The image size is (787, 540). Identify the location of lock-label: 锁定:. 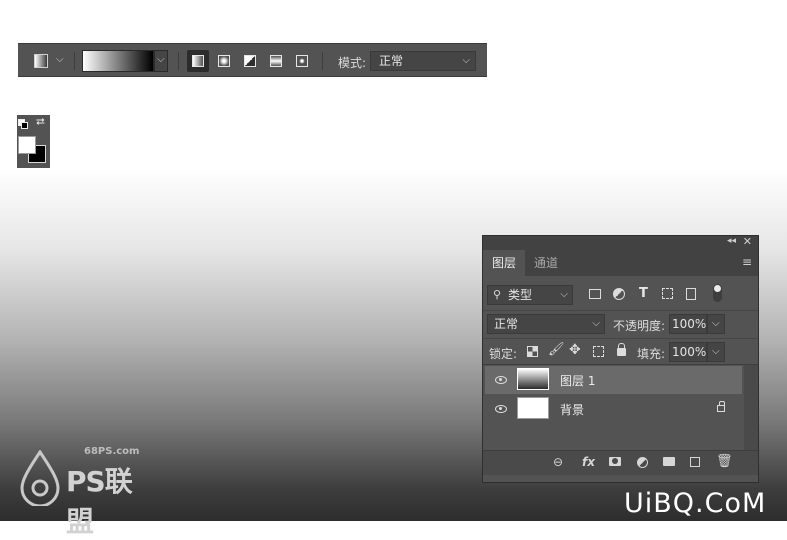
(503, 354).